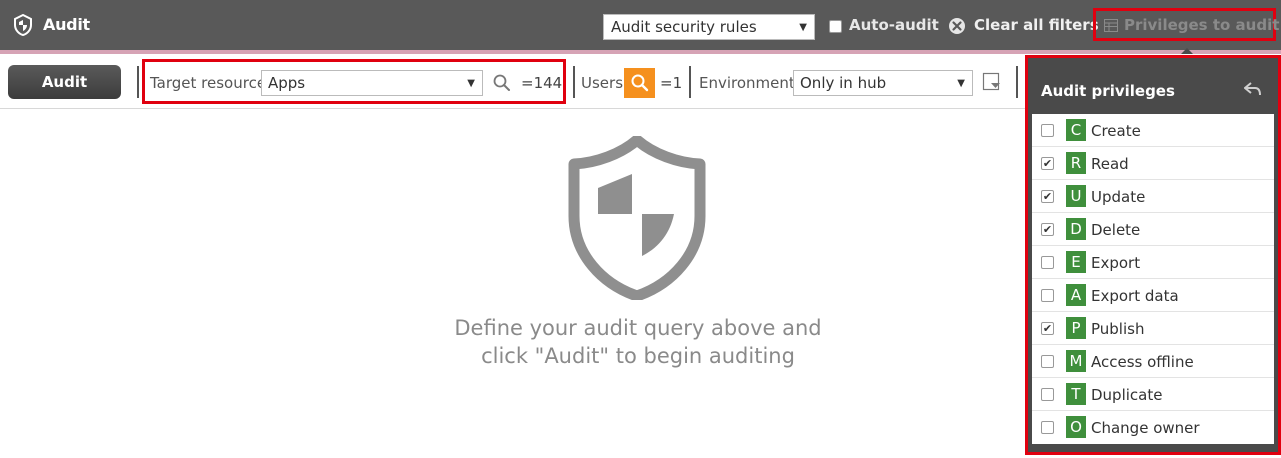 This screenshot has width=1281, height=458. I want to click on privilege-letter-badge: C, so click(1076, 130).